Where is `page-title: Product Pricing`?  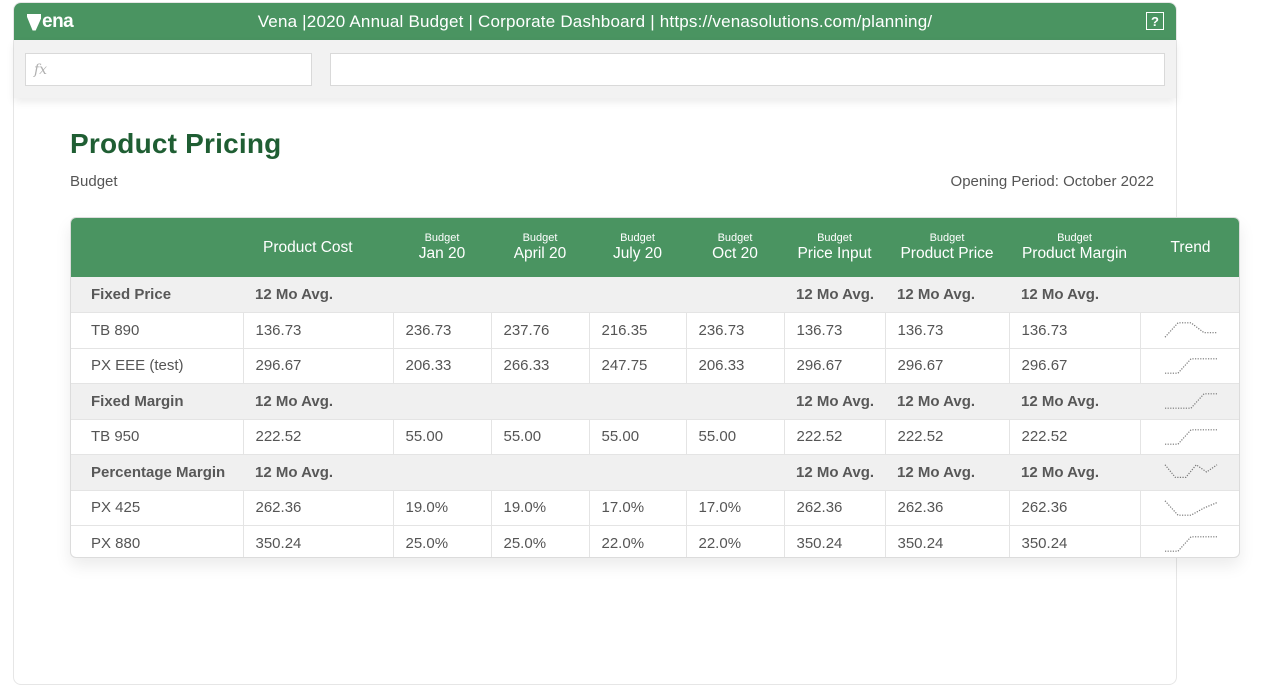 page-title: Product Pricing is located at coordinates (176, 143).